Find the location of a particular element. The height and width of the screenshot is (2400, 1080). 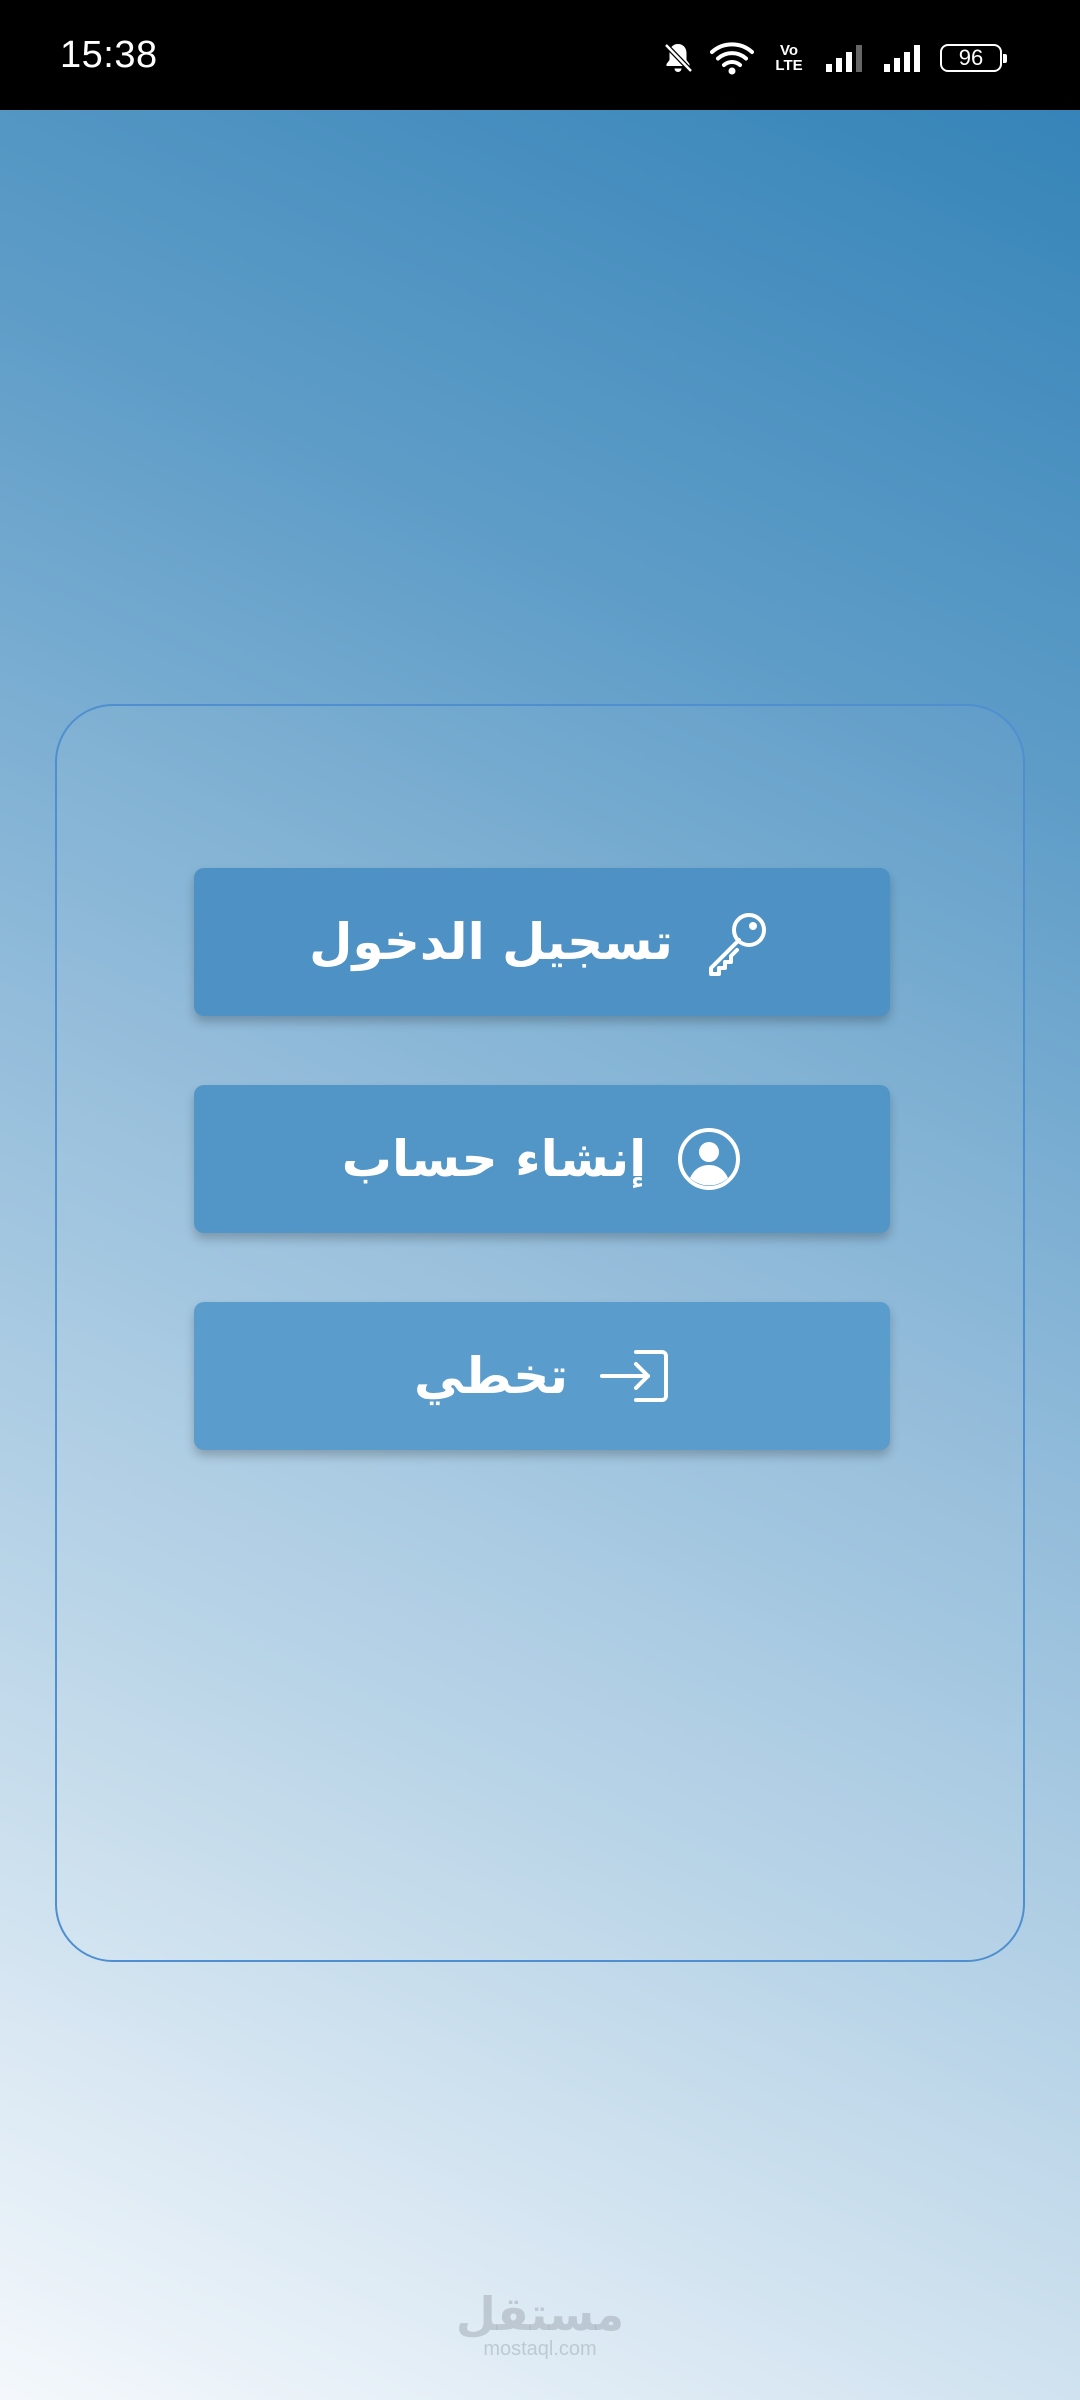

user-circle-icon is located at coordinates (709, 1159).